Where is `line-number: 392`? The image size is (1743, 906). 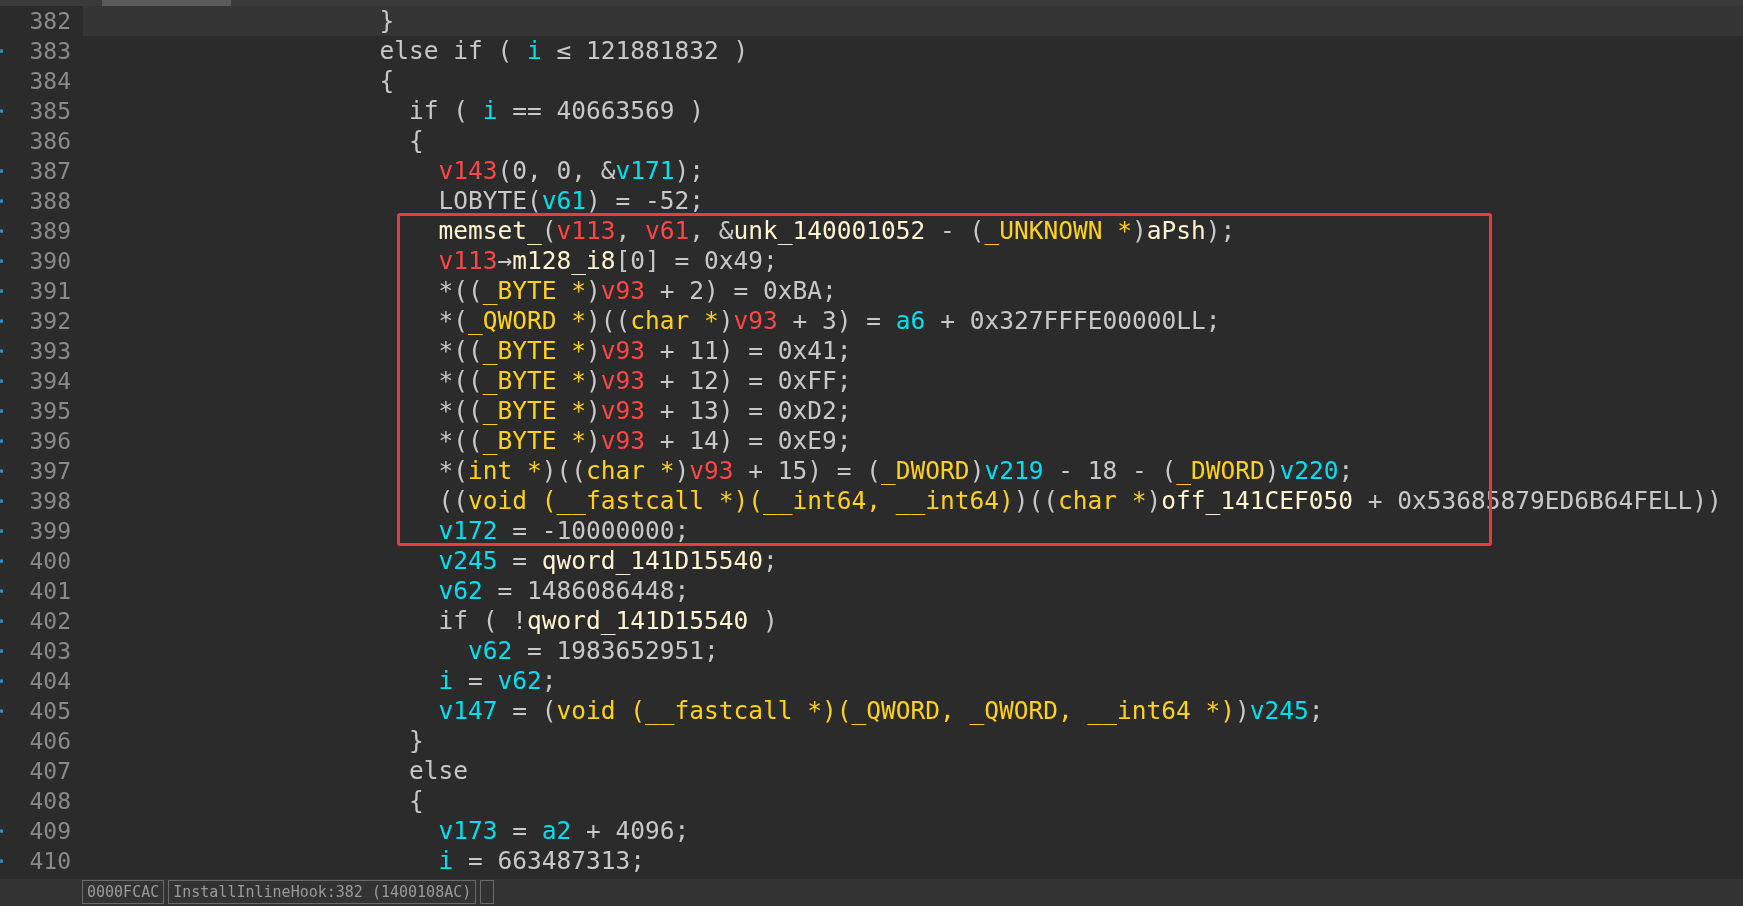
line-number: 392 is located at coordinates (50, 321).